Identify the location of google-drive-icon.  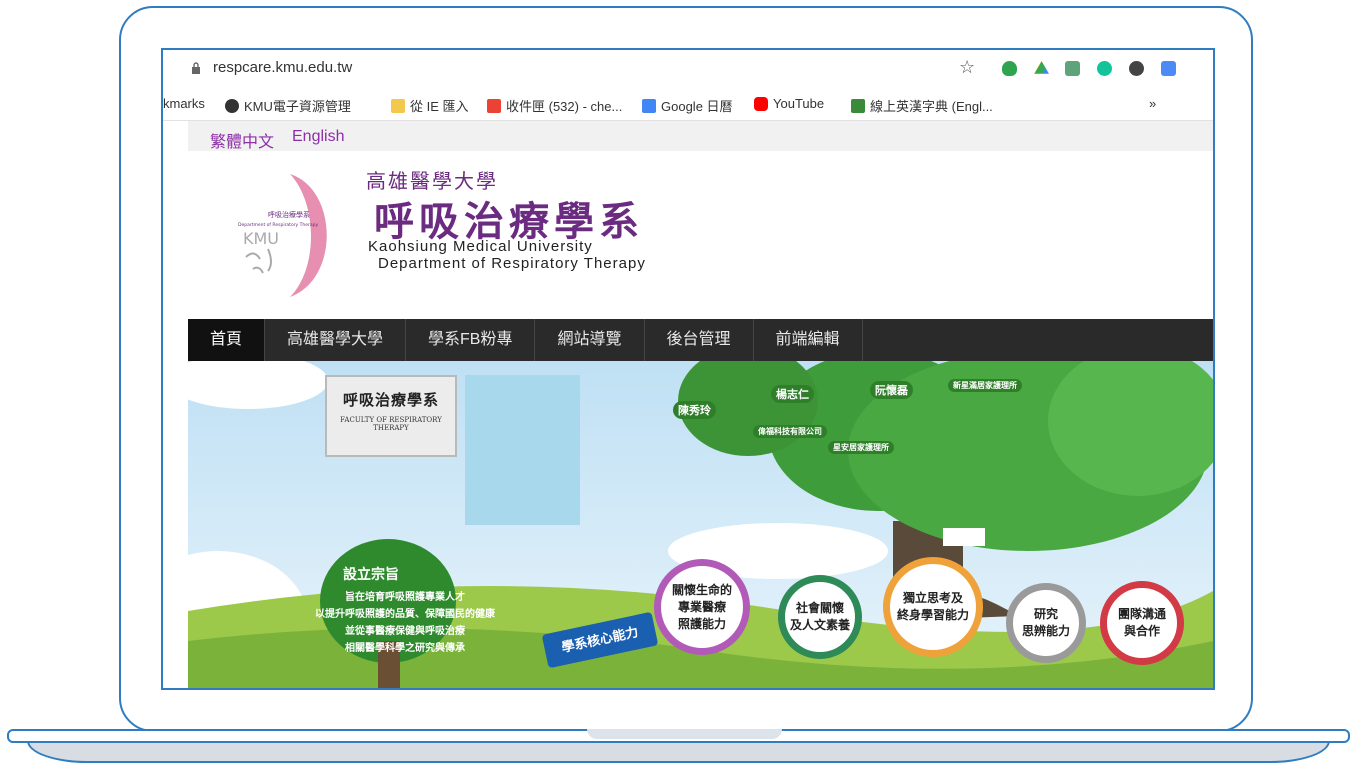
(1041, 67).